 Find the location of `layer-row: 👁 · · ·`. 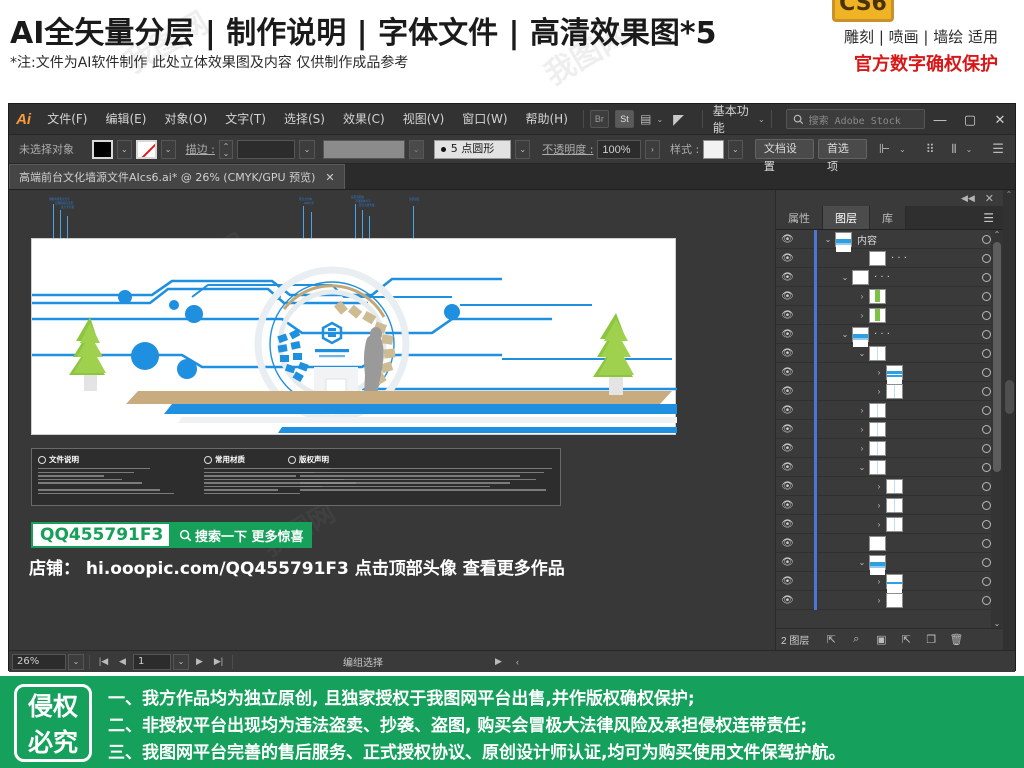

layer-row: 👁 · · · is located at coordinates (889, 258).